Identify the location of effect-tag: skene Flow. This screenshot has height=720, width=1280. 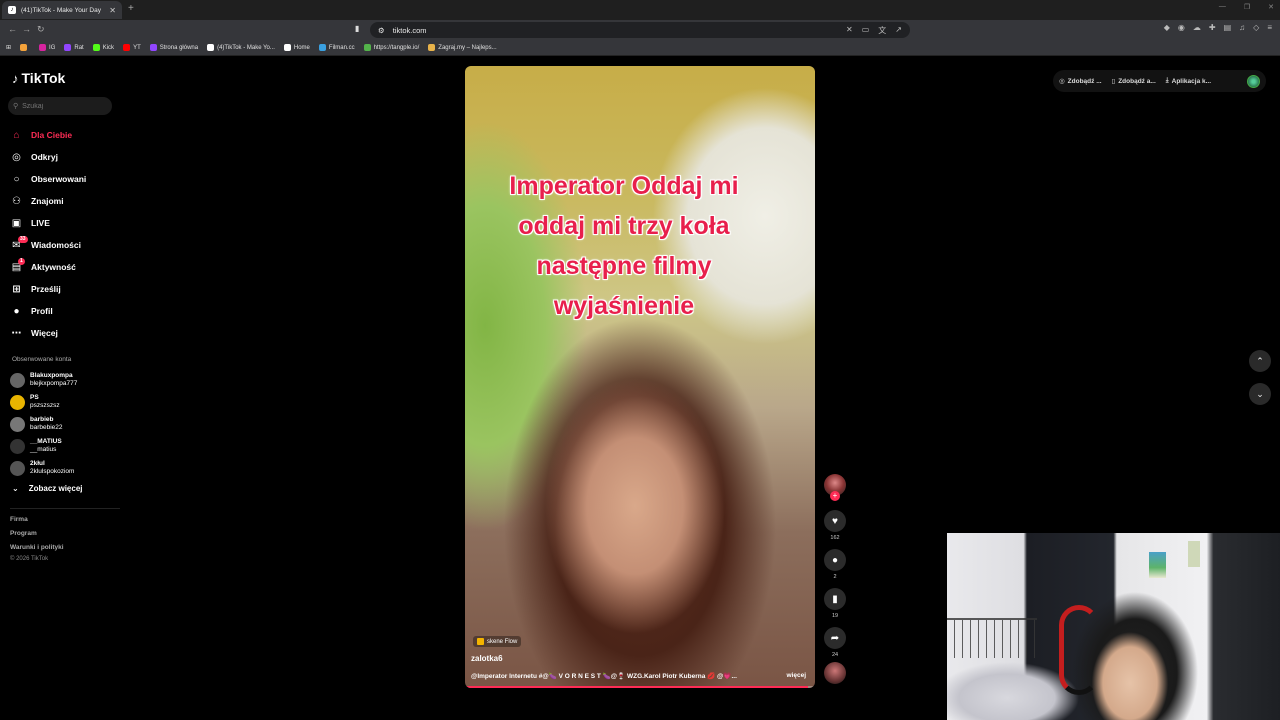
(497, 641).